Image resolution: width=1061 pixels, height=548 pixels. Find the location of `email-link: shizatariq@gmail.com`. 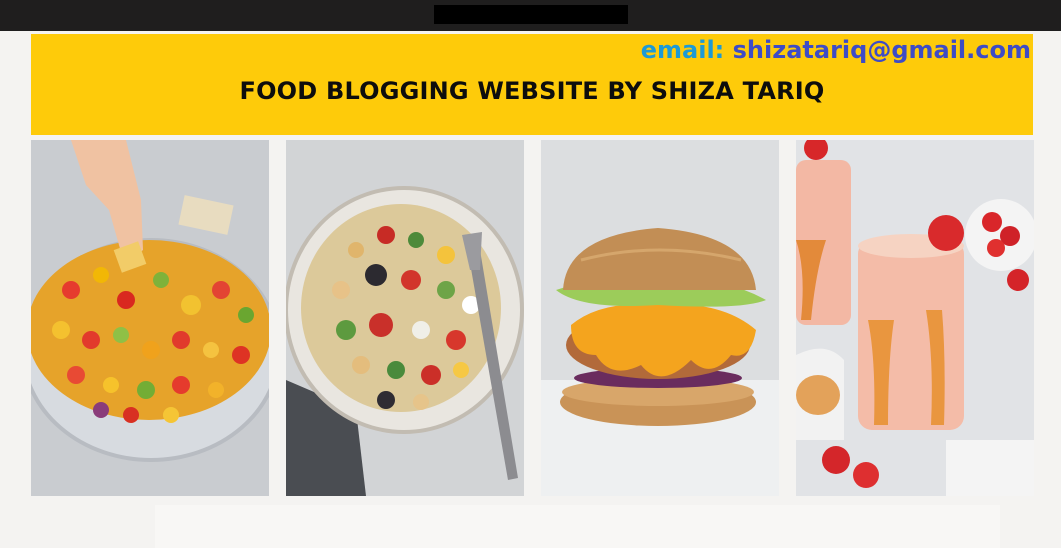

email-link: shizatariq@gmail.com is located at coordinates (882, 50).